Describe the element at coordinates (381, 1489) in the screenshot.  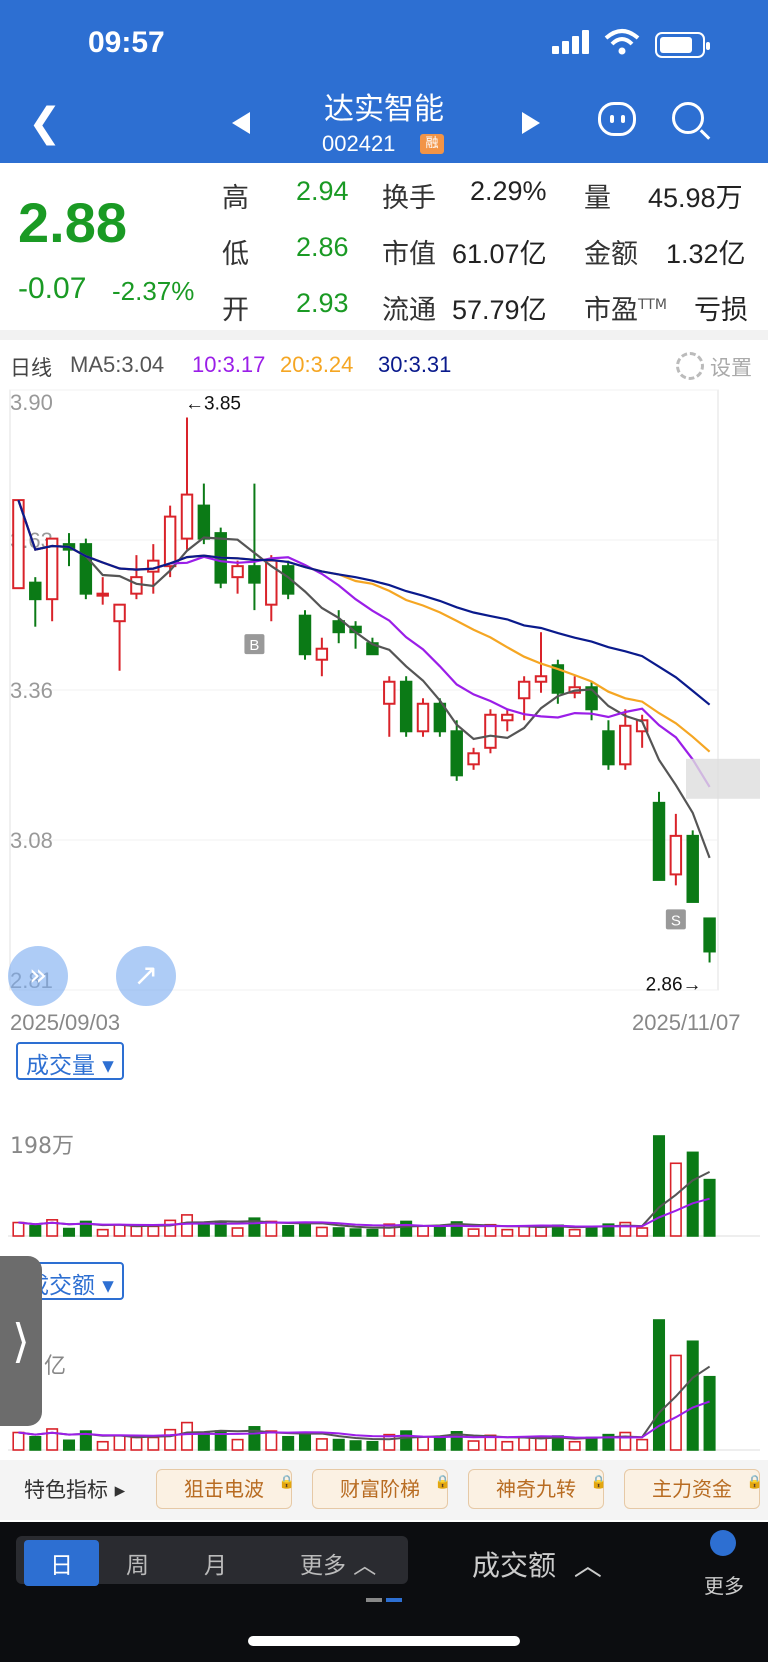
I see `feature-wealth-ladder: 财富阶梯 🔒` at that location.